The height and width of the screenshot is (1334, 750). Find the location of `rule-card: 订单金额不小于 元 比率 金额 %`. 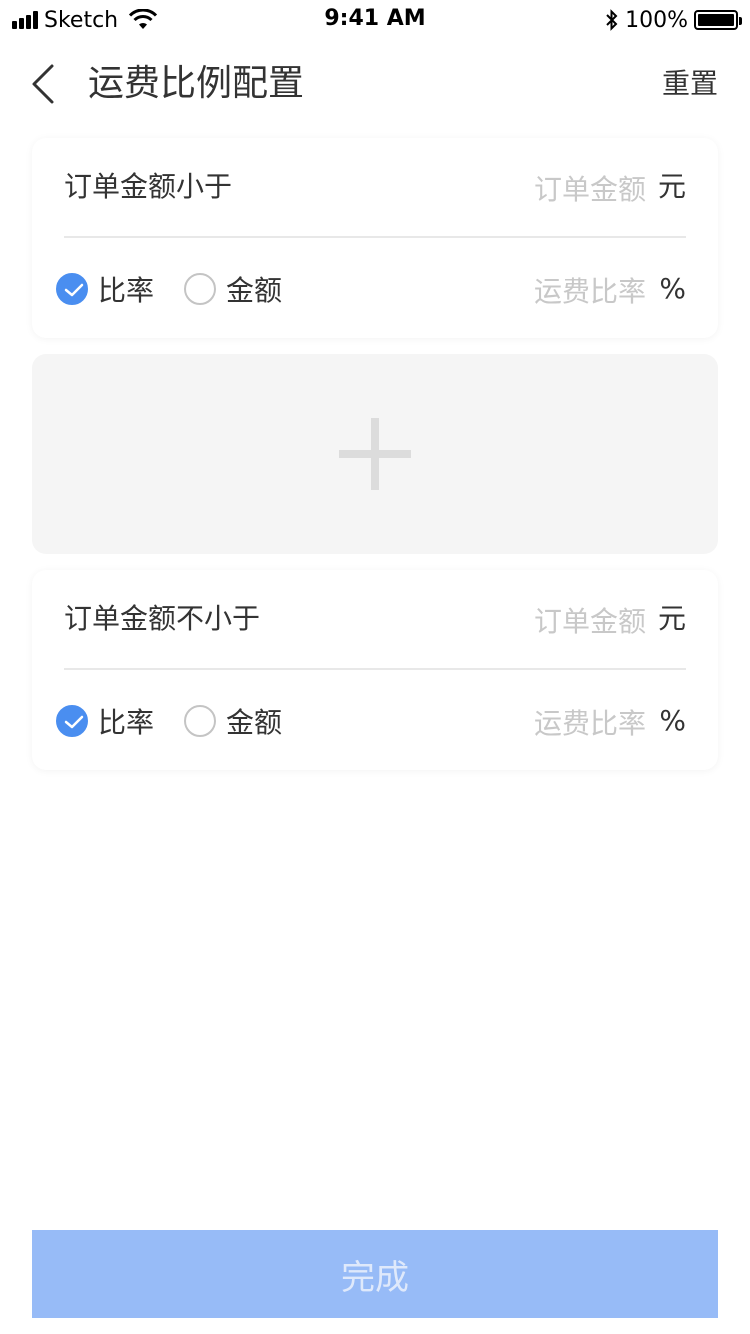

rule-card: 订单金额不小于 元 比率 金额 % is located at coordinates (375, 670).